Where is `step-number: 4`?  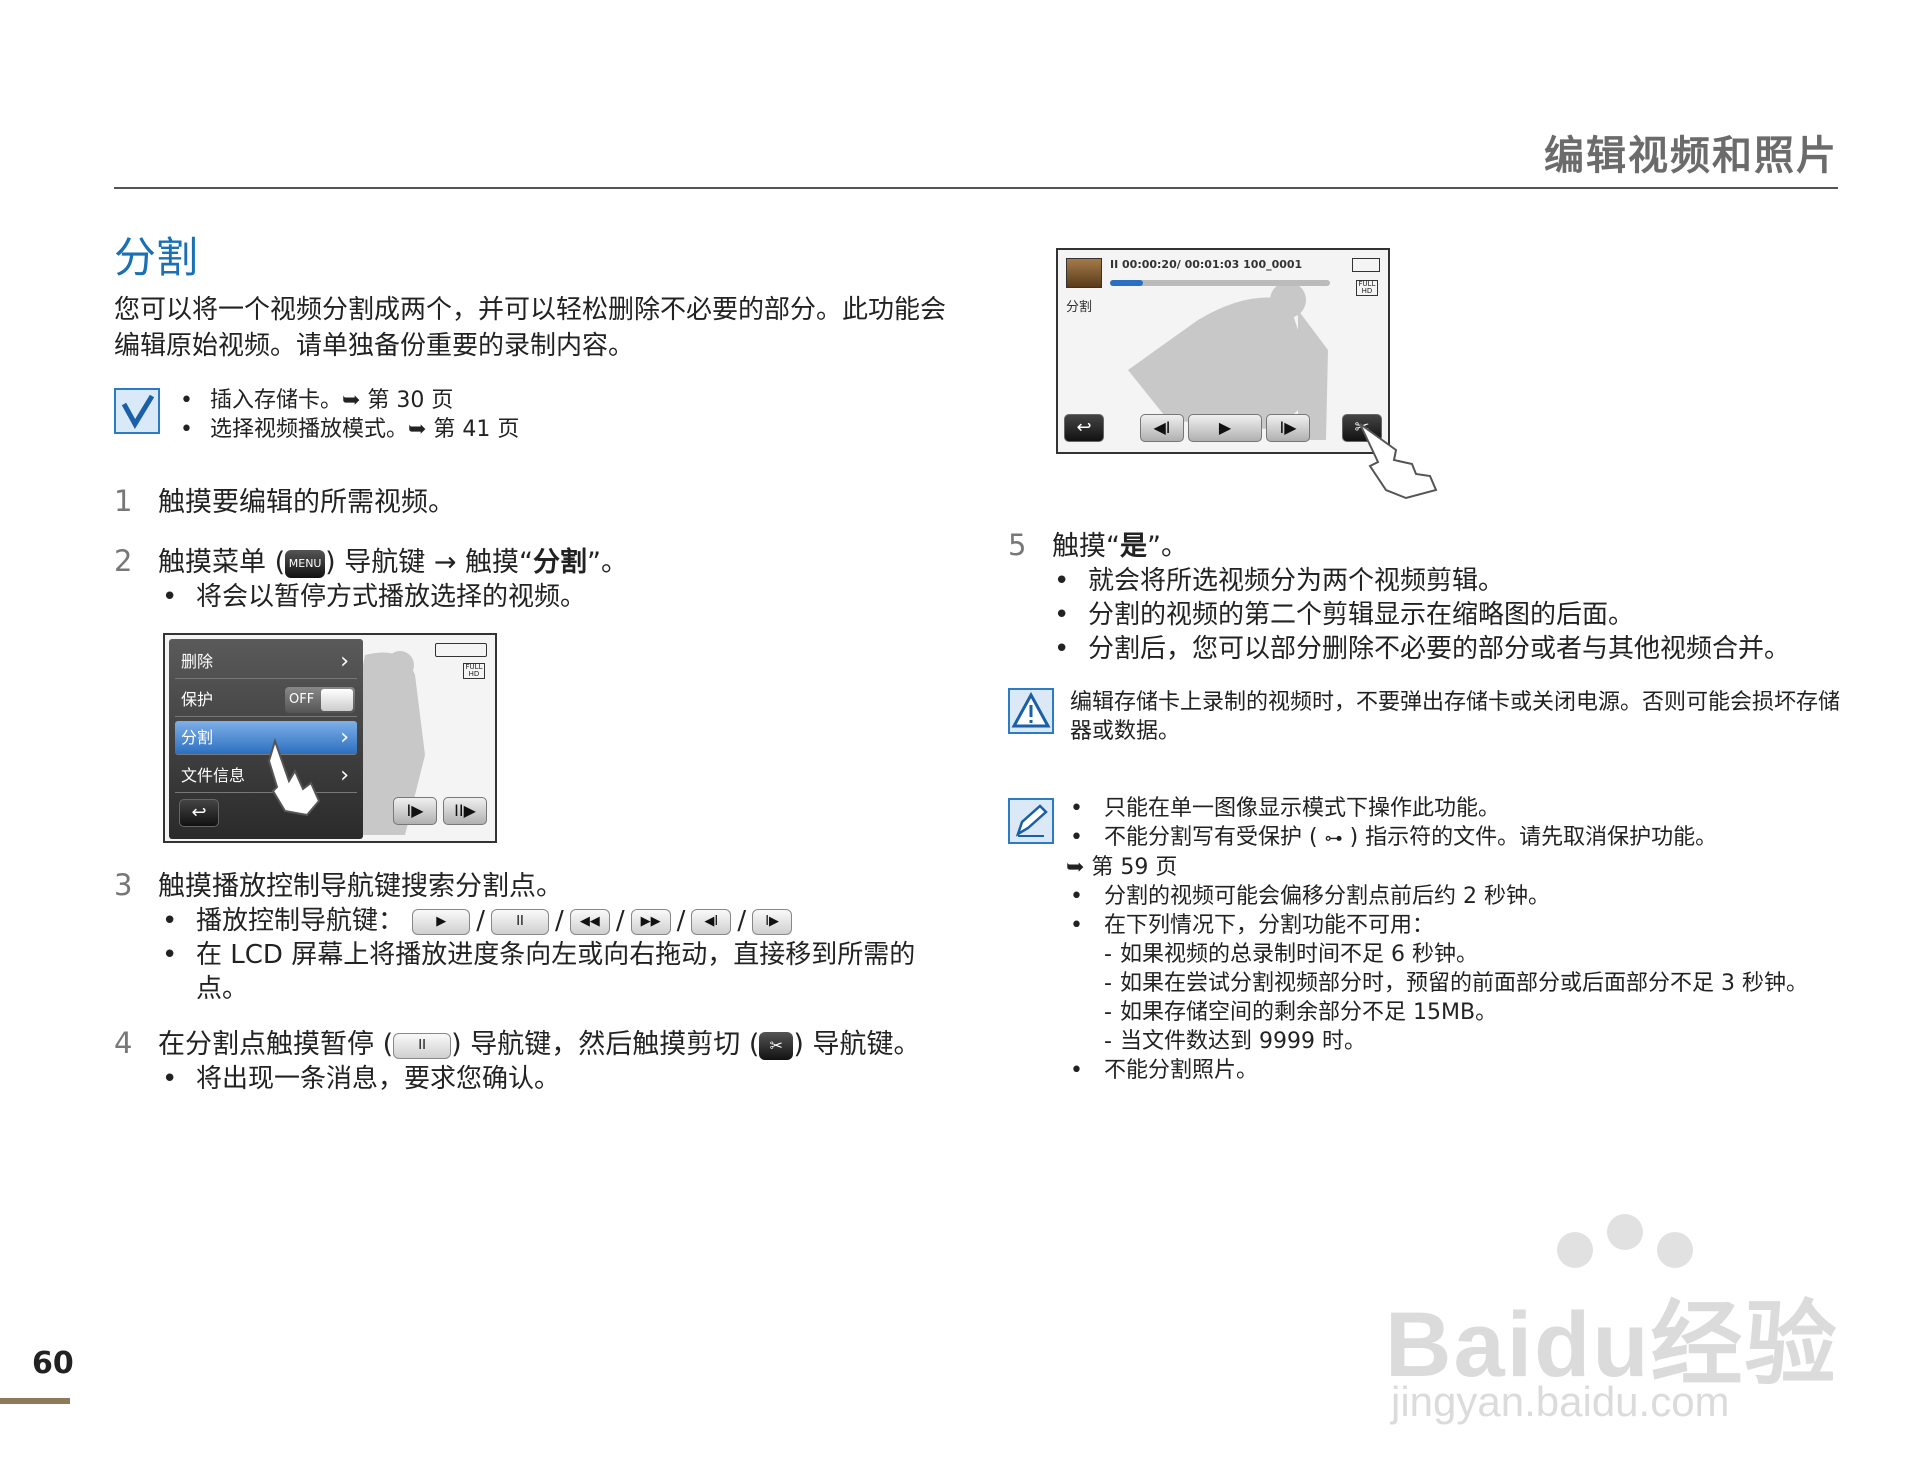
step-number: 4 is located at coordinates (123, 1043).